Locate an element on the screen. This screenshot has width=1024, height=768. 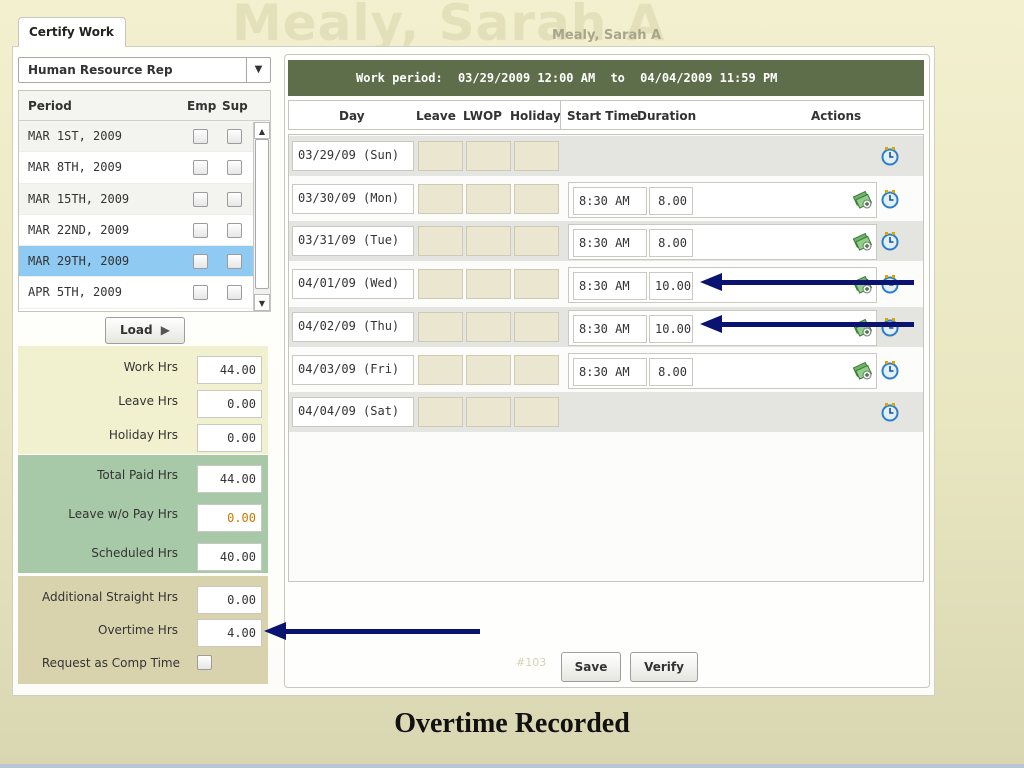
load-button: Load ▶ is located at coordinates (145, 330).